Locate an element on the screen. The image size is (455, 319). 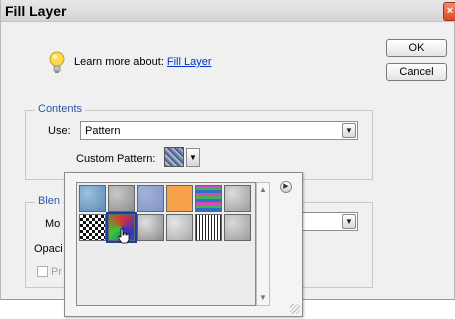
custom-pattern-dropdown-button: ▼ is located at coordinates (193, 157).